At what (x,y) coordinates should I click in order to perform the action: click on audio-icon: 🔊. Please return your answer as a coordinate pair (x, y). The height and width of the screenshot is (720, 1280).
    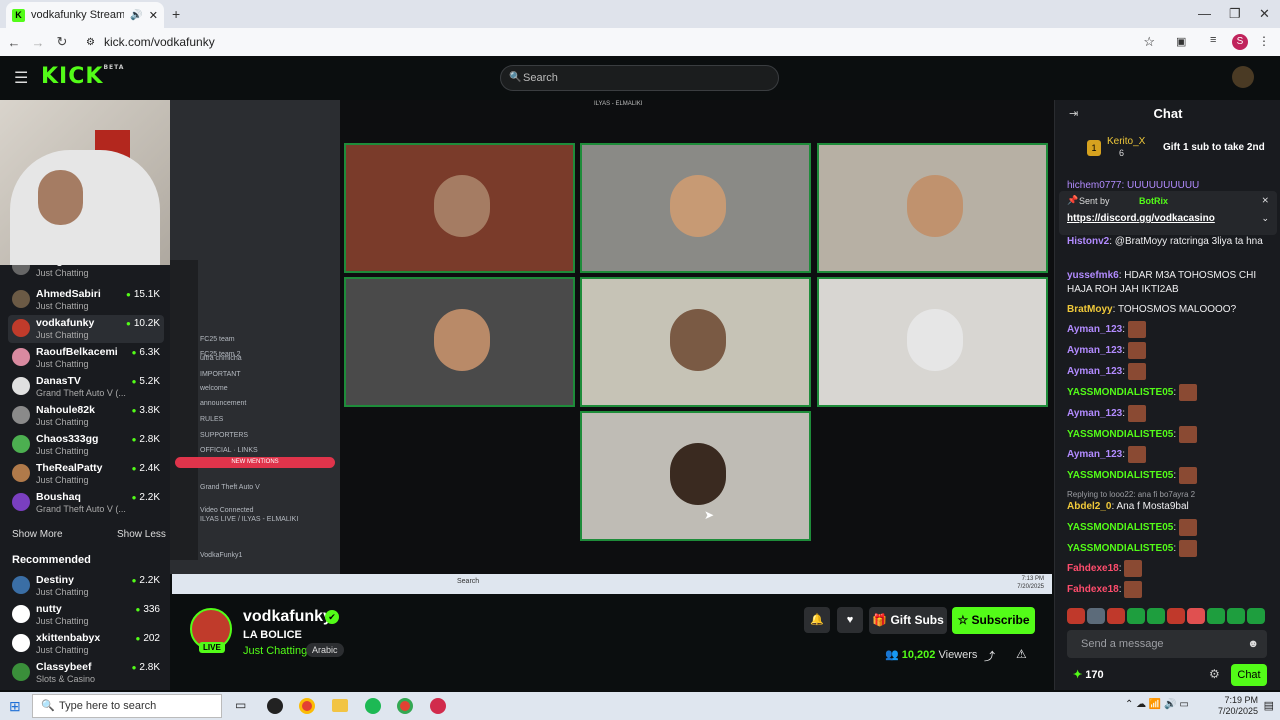
    Looking at the image, I should click on (136, 15).